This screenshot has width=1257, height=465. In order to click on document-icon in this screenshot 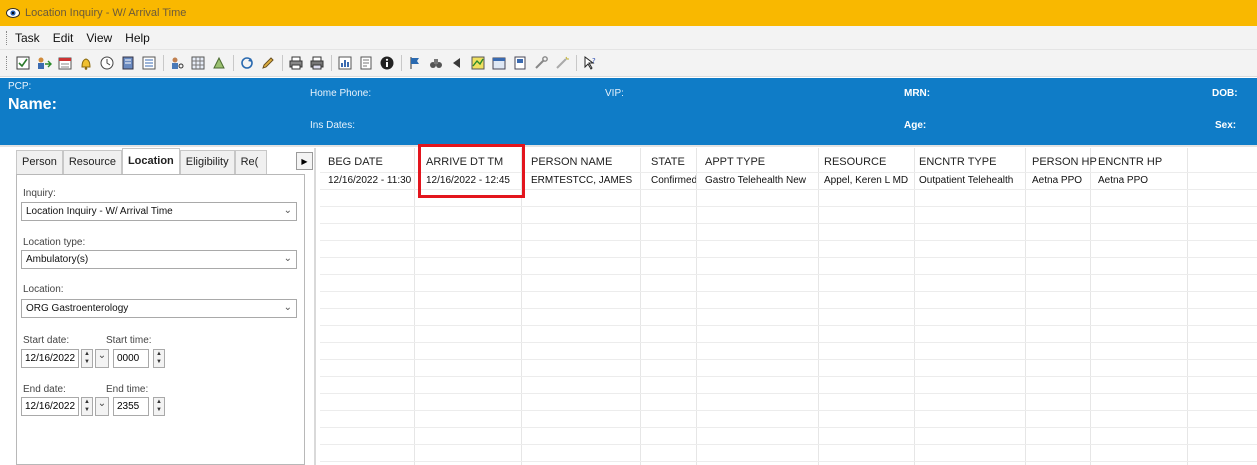, I will do `click(520, 63)`.